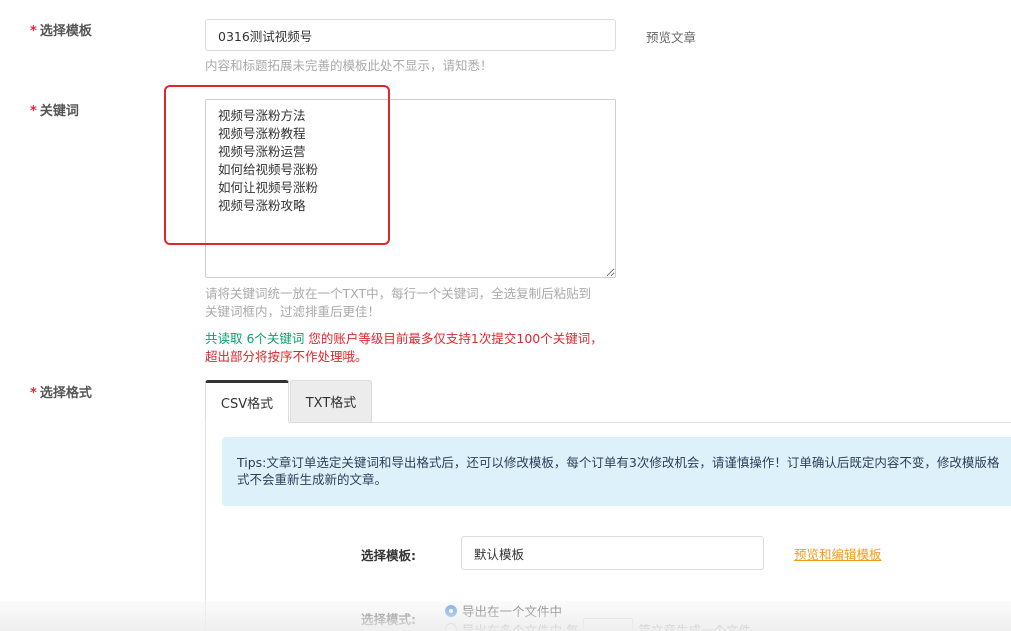  Describe the element at coordinates (451, 627) in the screenshot. I see `radio-unchecked-icon` at that location.